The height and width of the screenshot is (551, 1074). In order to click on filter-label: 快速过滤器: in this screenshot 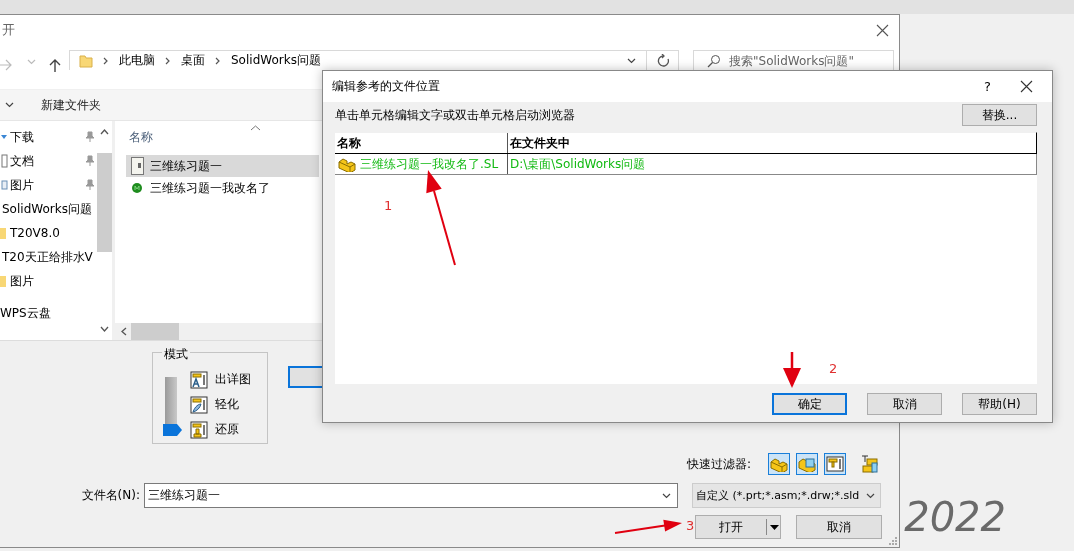, I will do `click(718, 464)`.